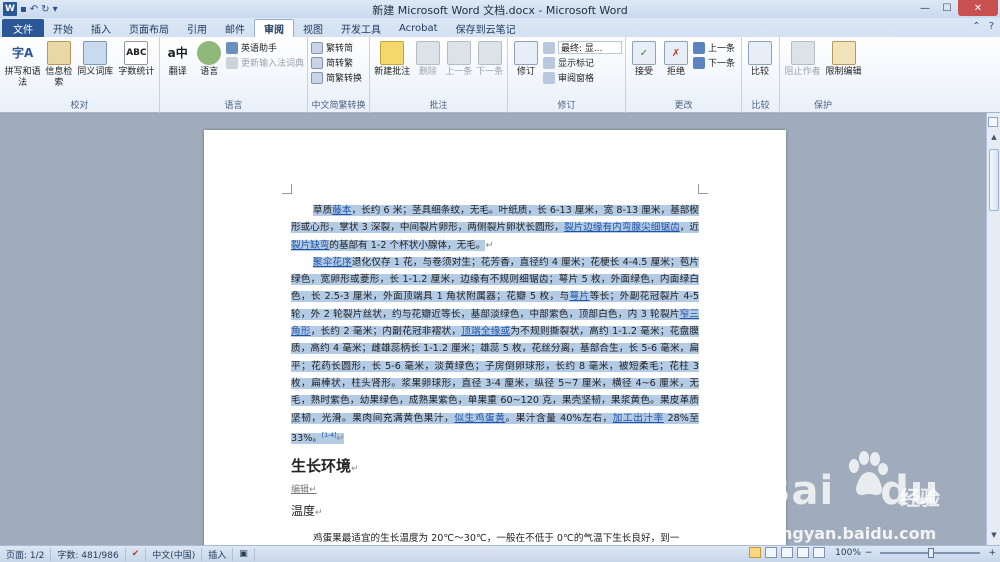  I want to click on simplified-to-traditional-button: 简转繁, so click(336, 62).